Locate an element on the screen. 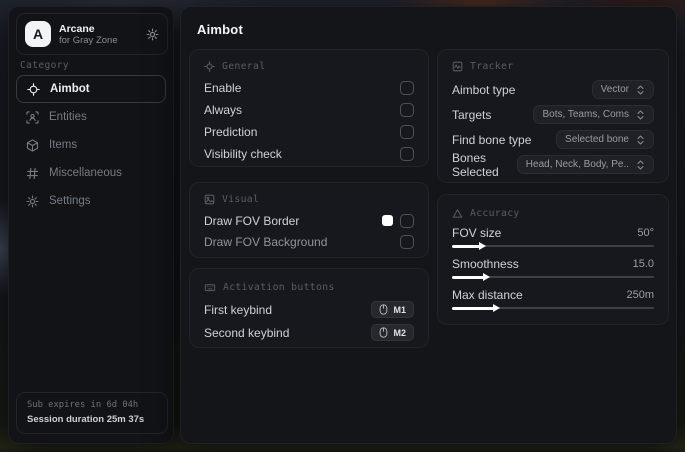  setting-label: Always is located at coordinates (223, 110).